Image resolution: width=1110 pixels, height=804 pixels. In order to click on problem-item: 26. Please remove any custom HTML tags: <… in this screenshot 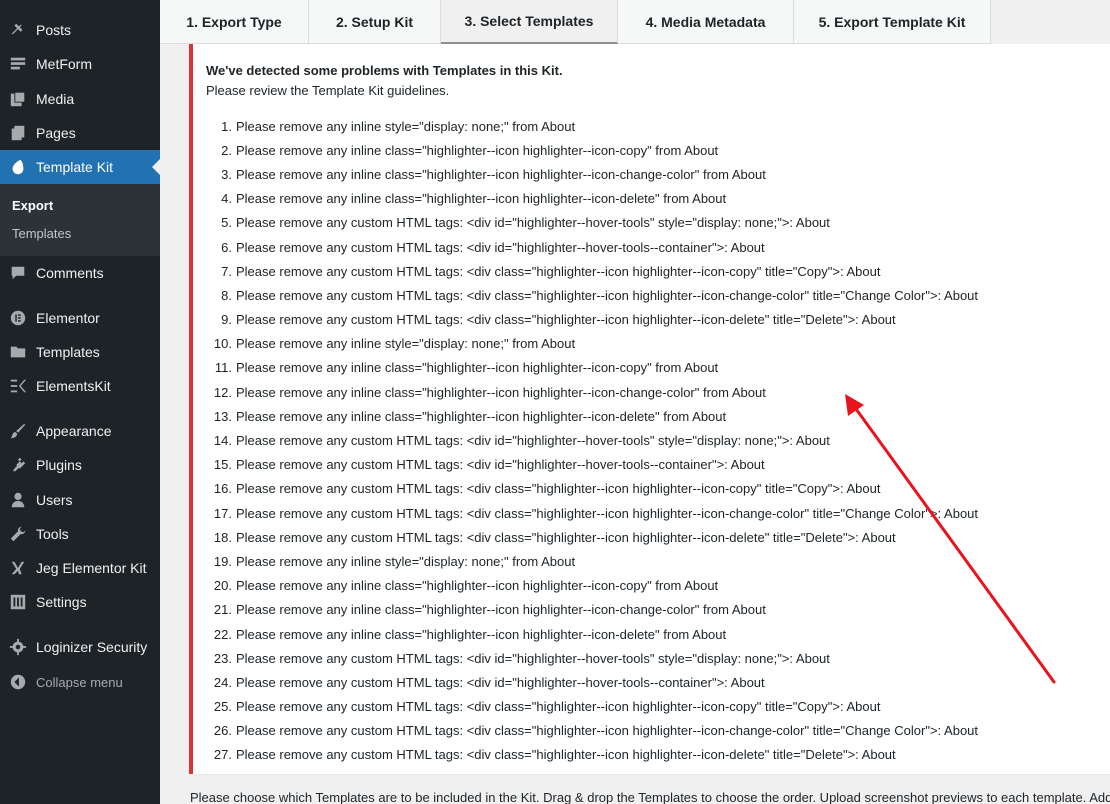, I will do `click(656, 731)`.